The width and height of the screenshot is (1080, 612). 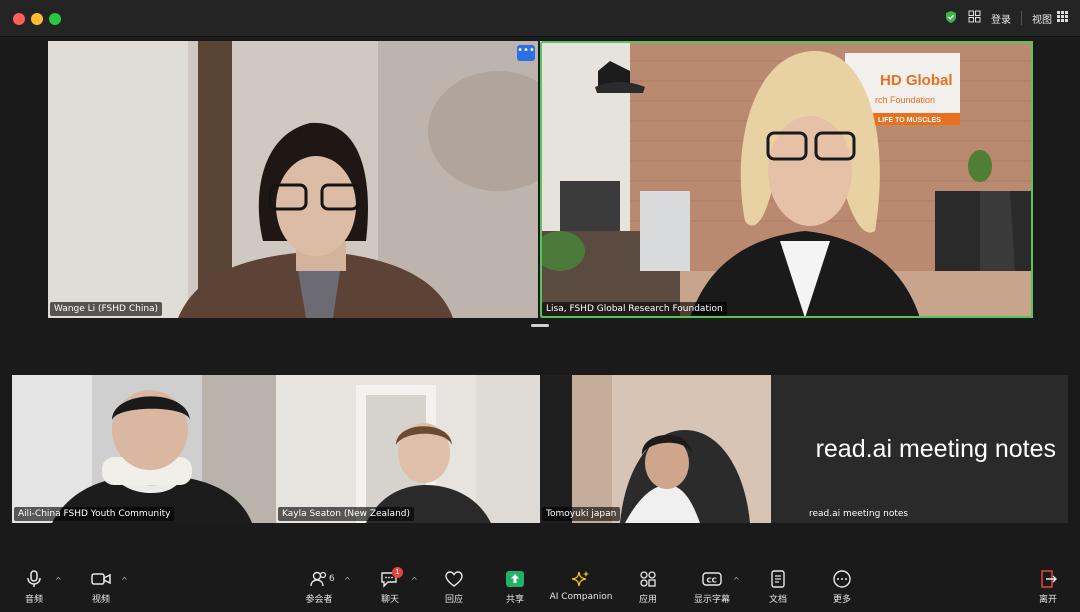 I want to click on participant-name: read.ai meeting notes, so click(x=859, y=514).